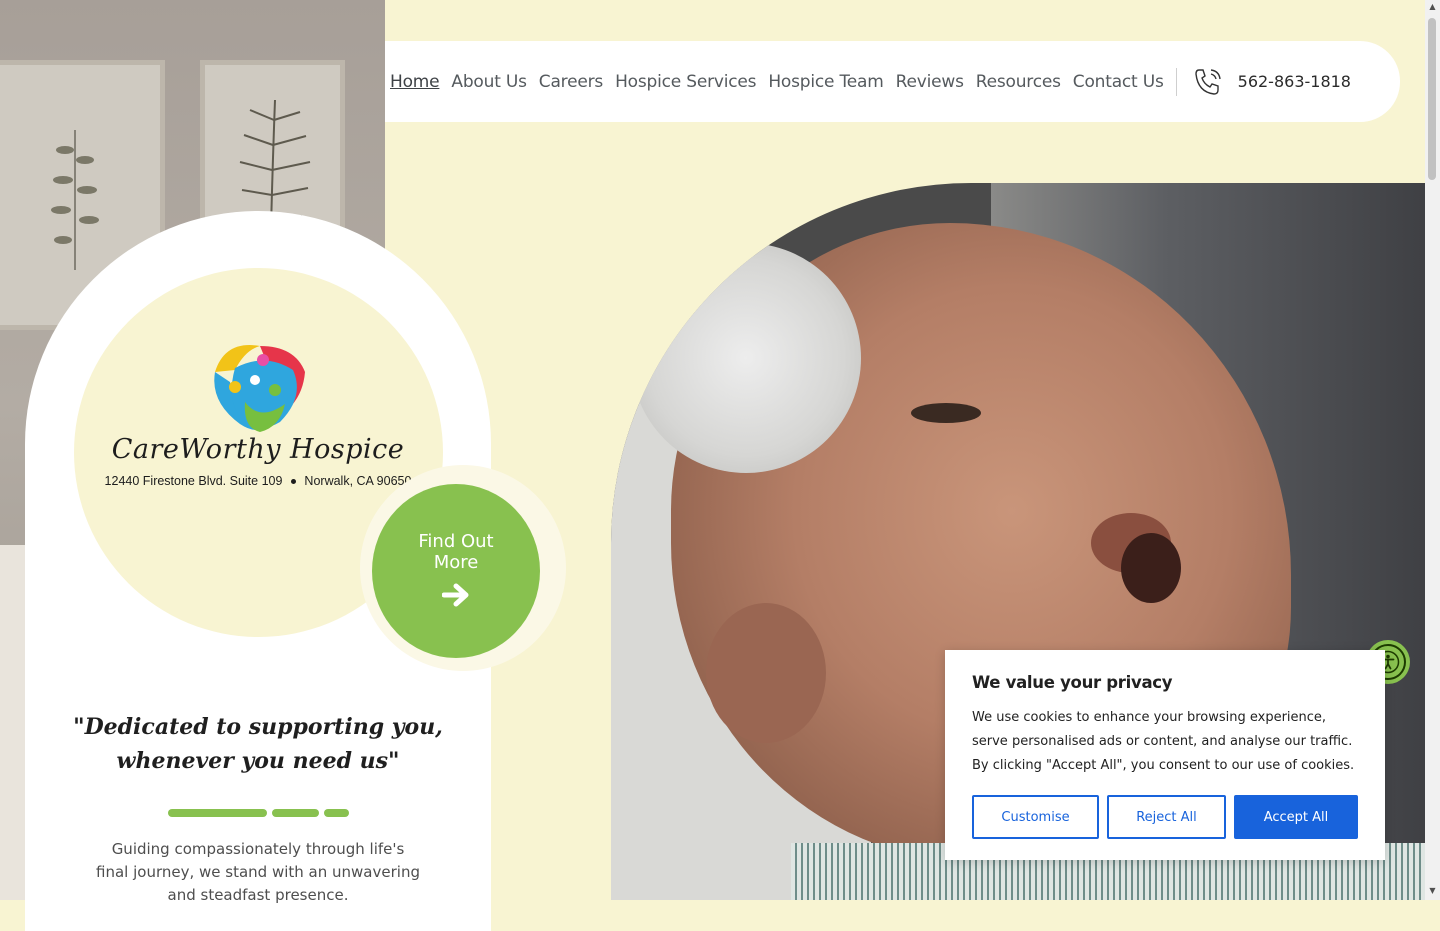 The width and height of the screenshot is (1440, 931). What do you see at coordinates (217, 813) in the screenshot?
I see `dash-long` at bounding box center [217, 813].